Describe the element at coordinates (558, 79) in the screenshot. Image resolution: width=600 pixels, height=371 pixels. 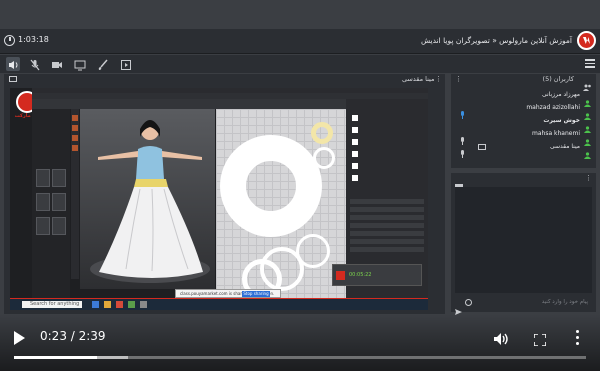
I see `users-header: کاربران (5)` at that location.